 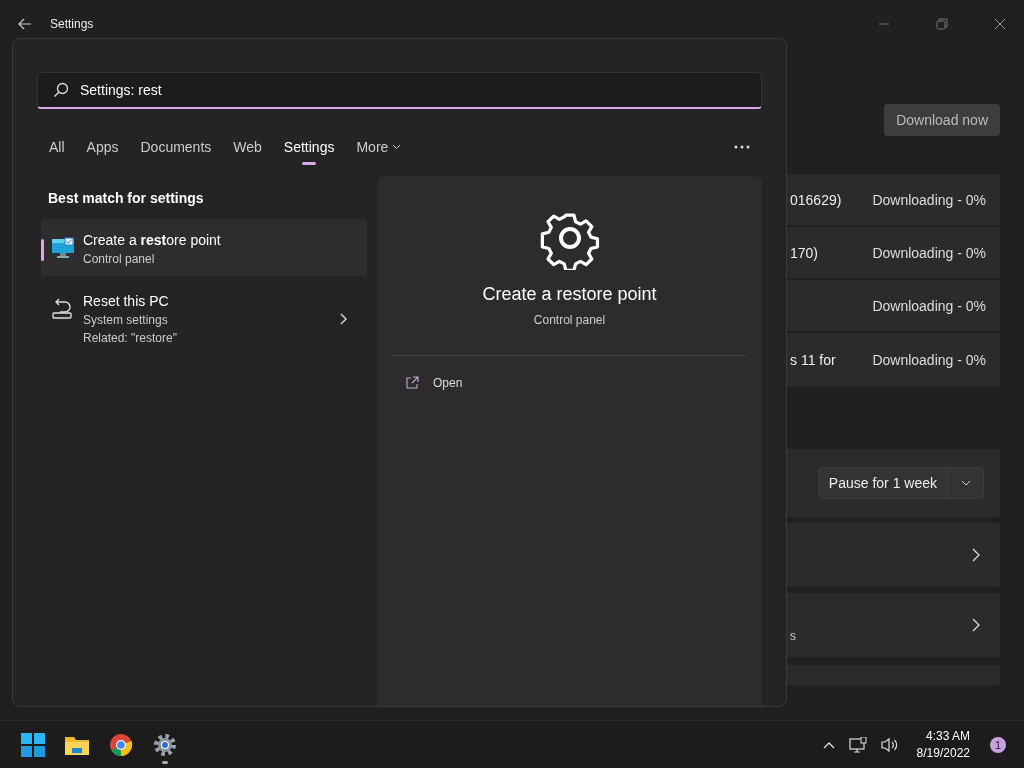 What do you see at coordinates (176, 147) in the screenshot?
I see `filter-tab: Documents` at bounding box center [176, 147].